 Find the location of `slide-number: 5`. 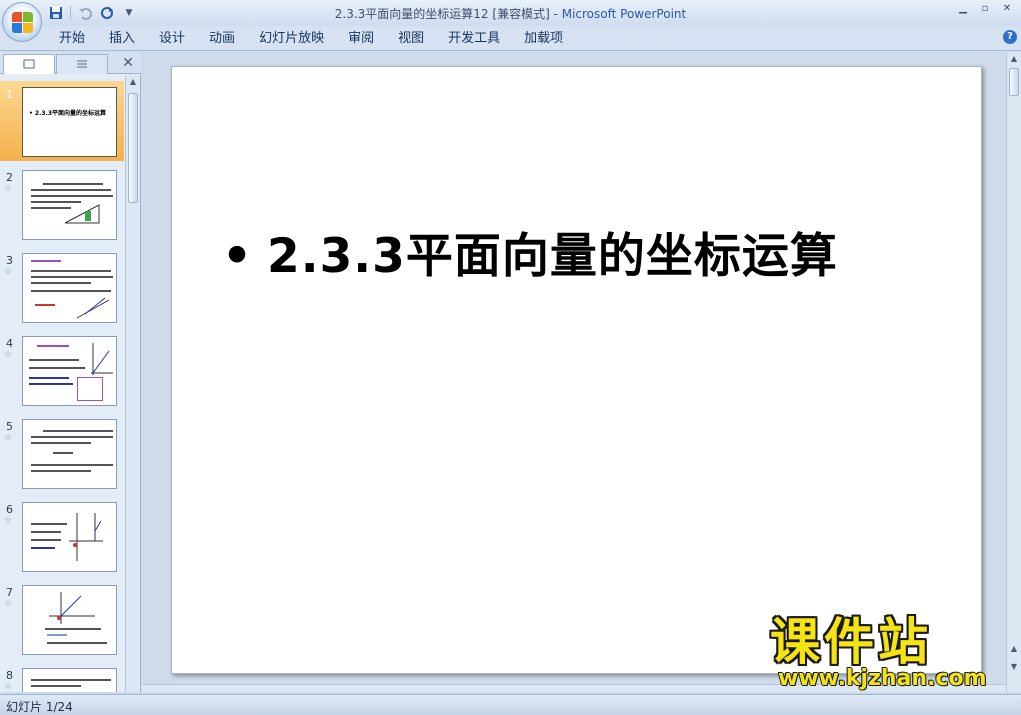

slide-number: 5 is located at coordinates (9, 426).